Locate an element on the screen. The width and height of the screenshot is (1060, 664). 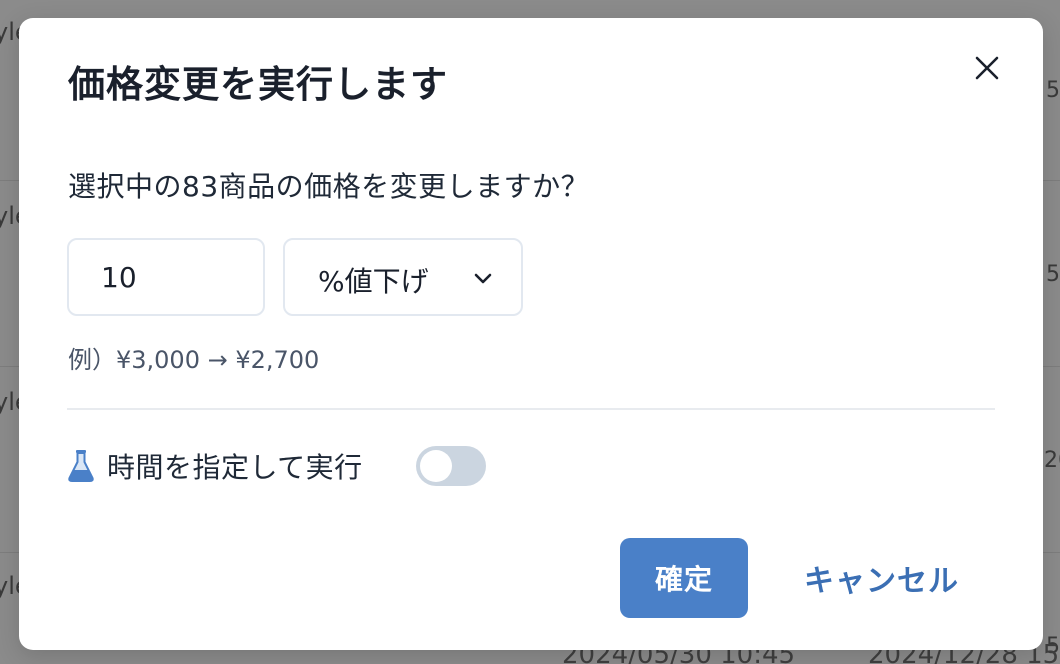
chevron-down-icon is located at coordinates (483, 278).